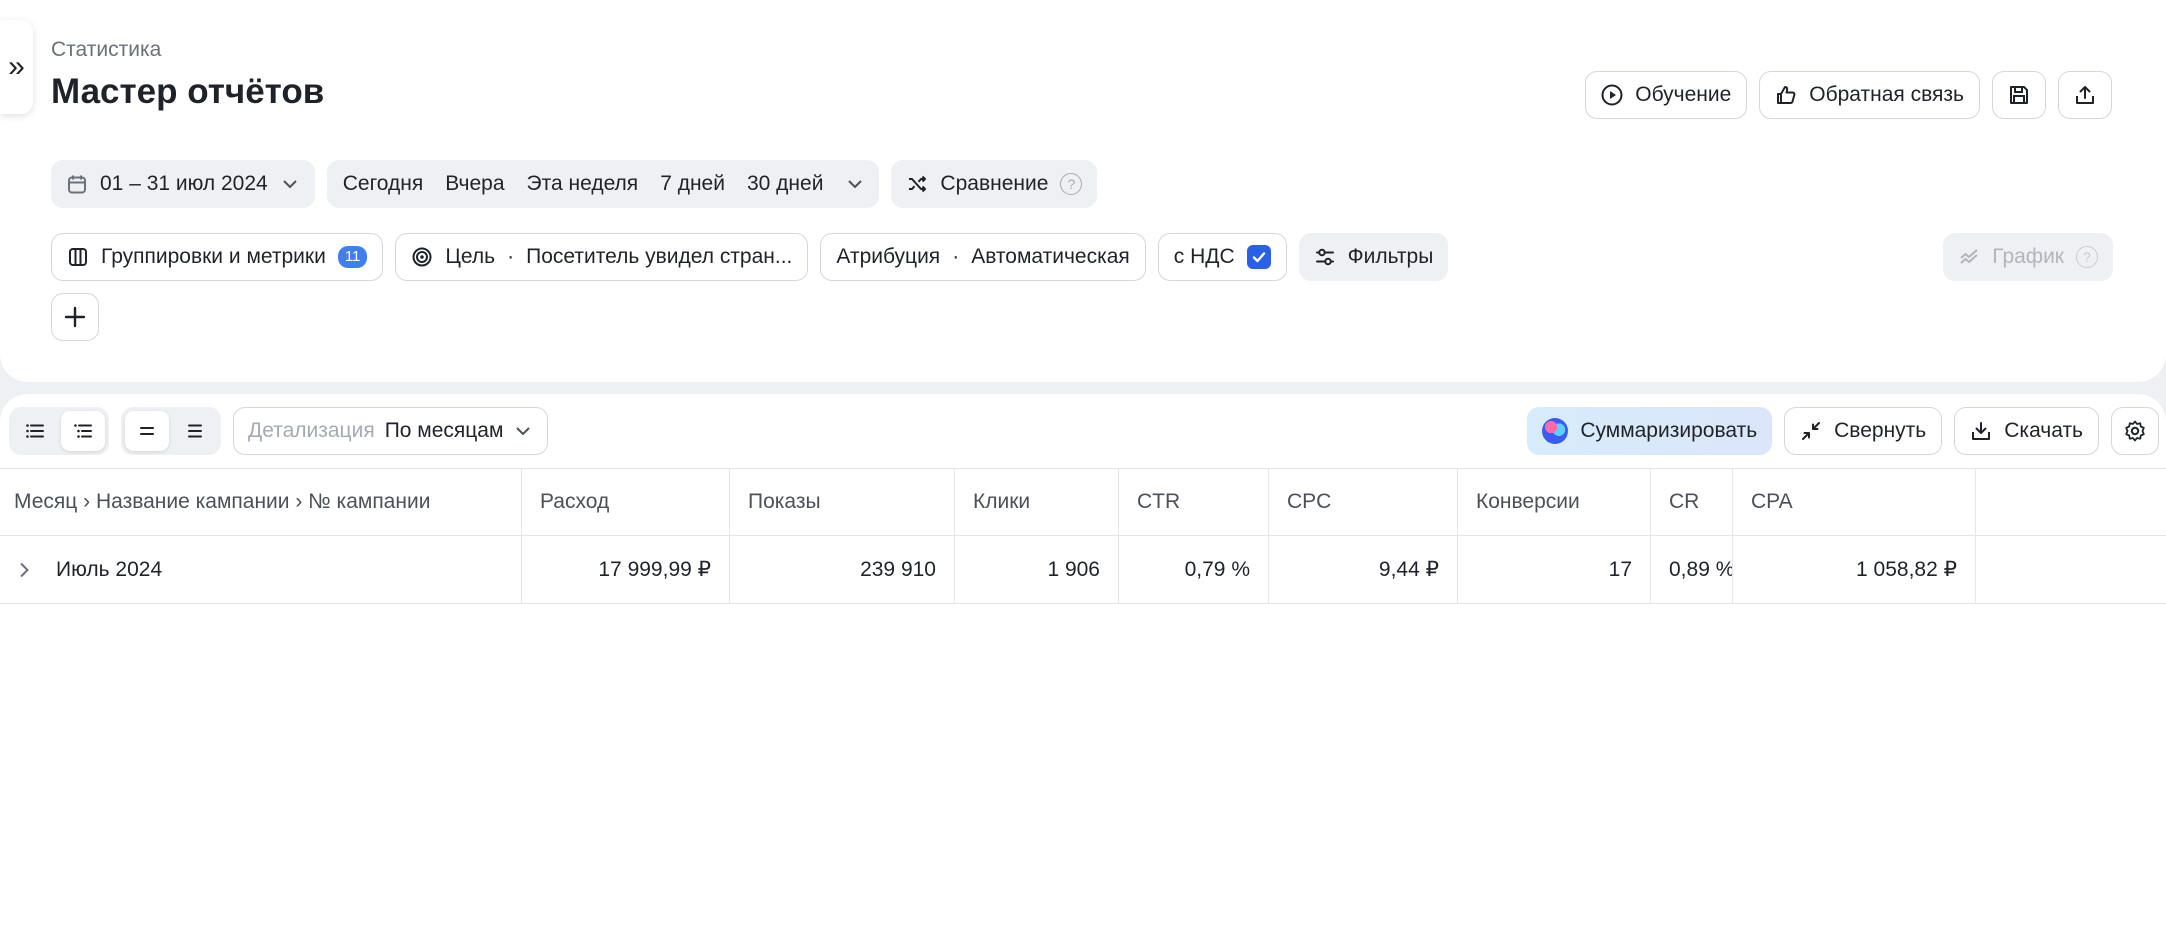 This screenshot has height=926, width=2166. I want to click on conversions-cell: 17, so click(1554, 569).